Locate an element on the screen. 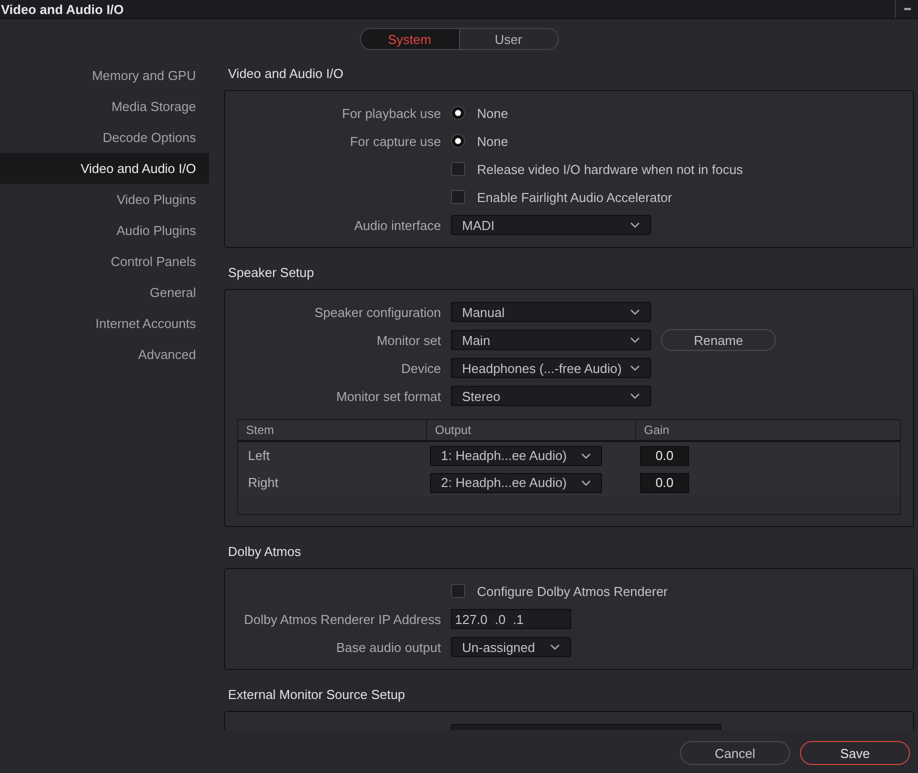 This screenshot has width=918, height=773. section-heading: External Monitor Source Setup is located at coordinates (316, 695).